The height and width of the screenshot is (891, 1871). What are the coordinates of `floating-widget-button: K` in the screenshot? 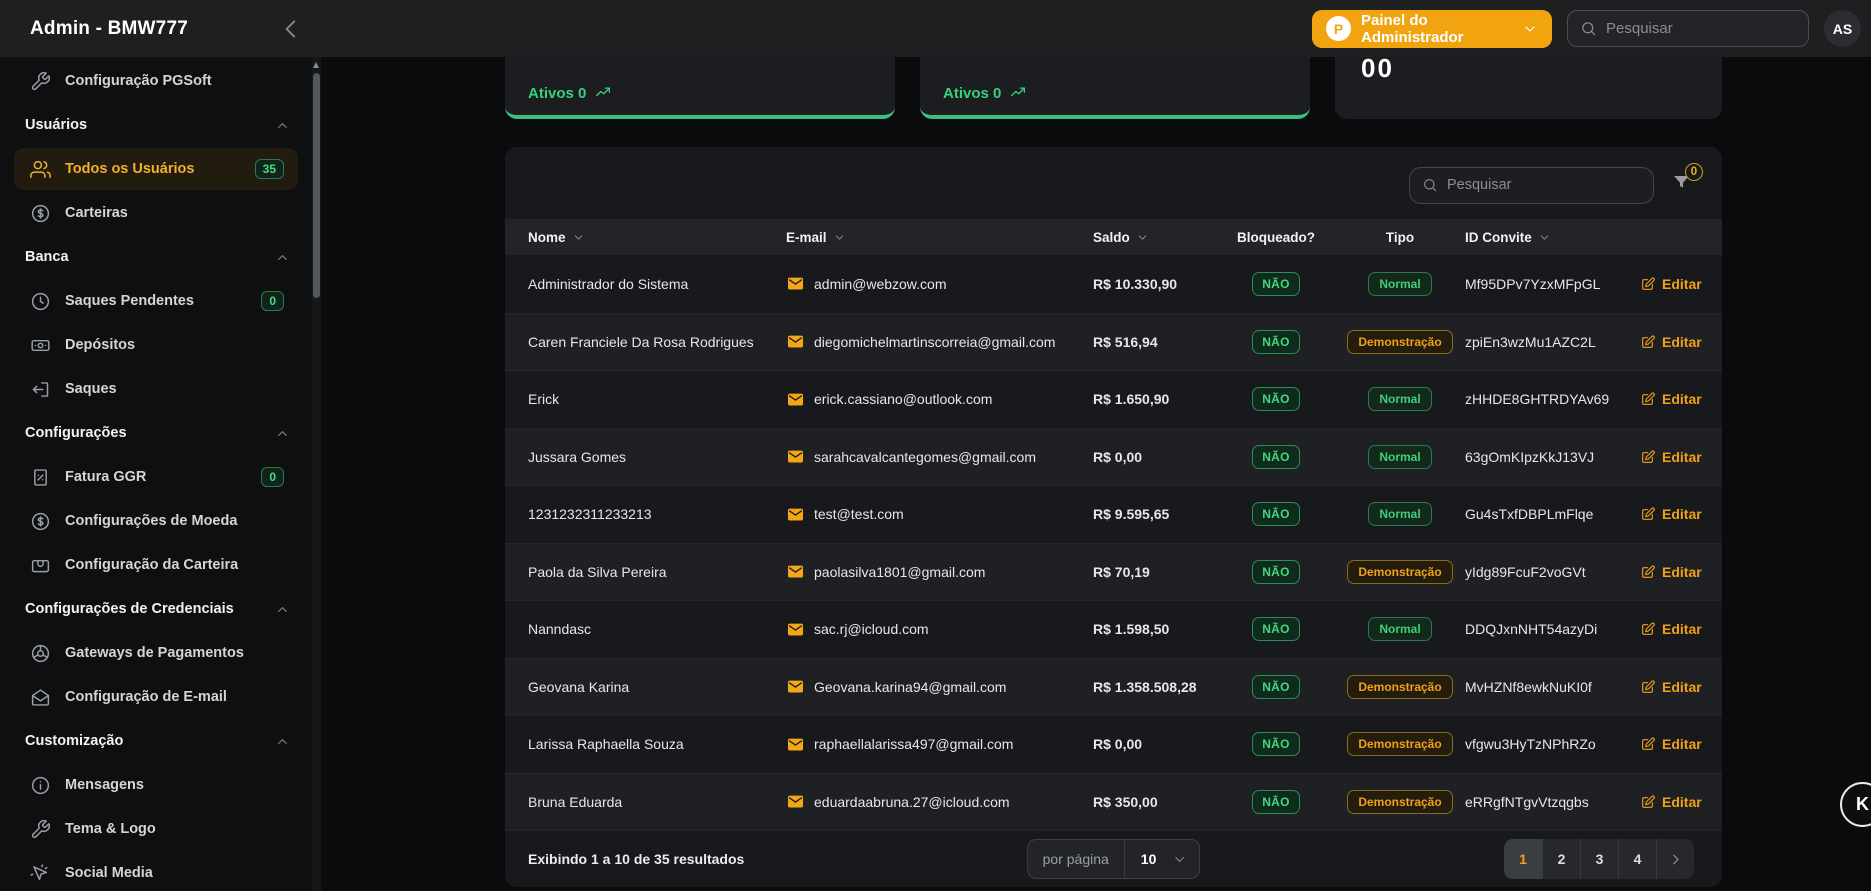 It's located at (1855, 804).